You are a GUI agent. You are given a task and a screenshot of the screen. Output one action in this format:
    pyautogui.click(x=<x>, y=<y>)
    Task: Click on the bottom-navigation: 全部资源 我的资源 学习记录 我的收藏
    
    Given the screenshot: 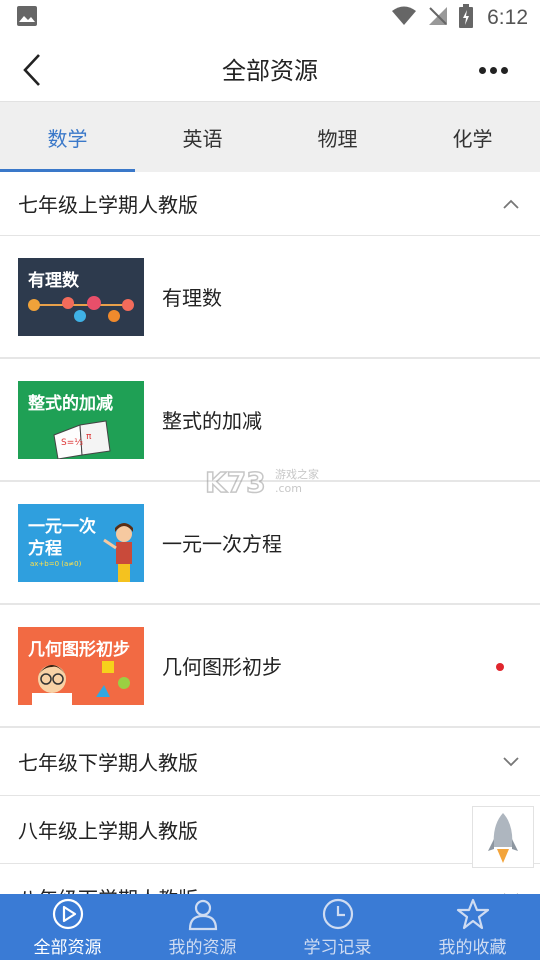 What is the action you would take?
    pyautogui.click(x=270, y=927)
    